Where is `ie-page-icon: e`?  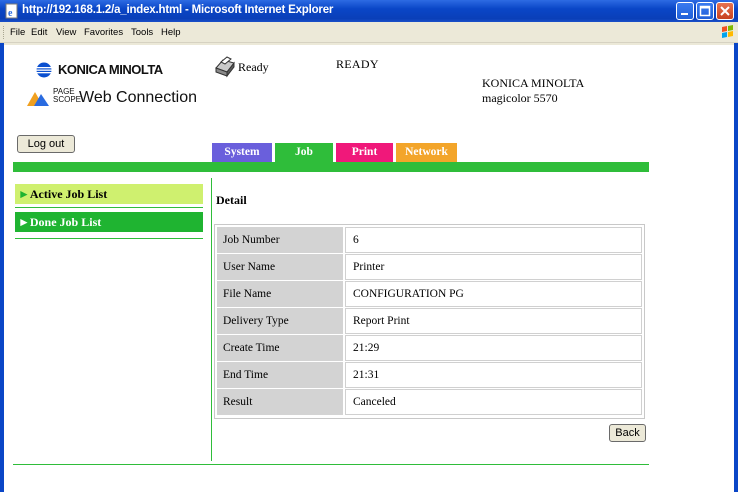 ie-page-icon: e is located at coordinates (11, 11).